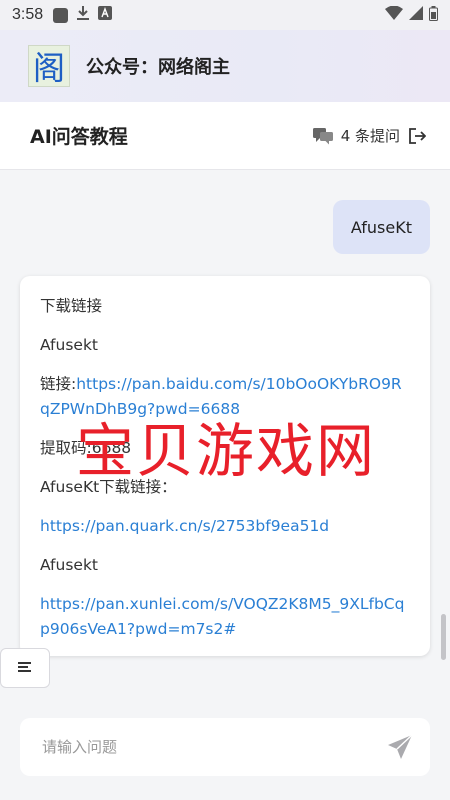  What do you see at coordinates (69, 345) in the screenshot?
I see `answer-name-1: Afusekt` at bounding box center [69, 345].